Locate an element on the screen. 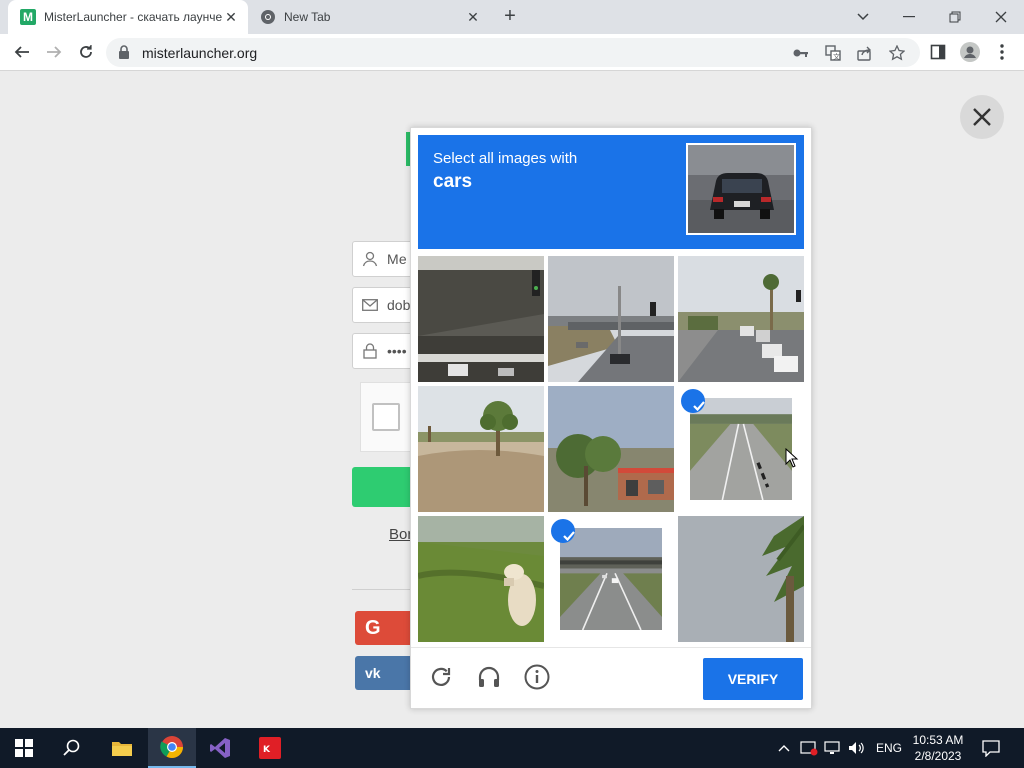 The width and height of the screenshot is (1024, 768). svg-text: K is located at coordinates (267, 750).